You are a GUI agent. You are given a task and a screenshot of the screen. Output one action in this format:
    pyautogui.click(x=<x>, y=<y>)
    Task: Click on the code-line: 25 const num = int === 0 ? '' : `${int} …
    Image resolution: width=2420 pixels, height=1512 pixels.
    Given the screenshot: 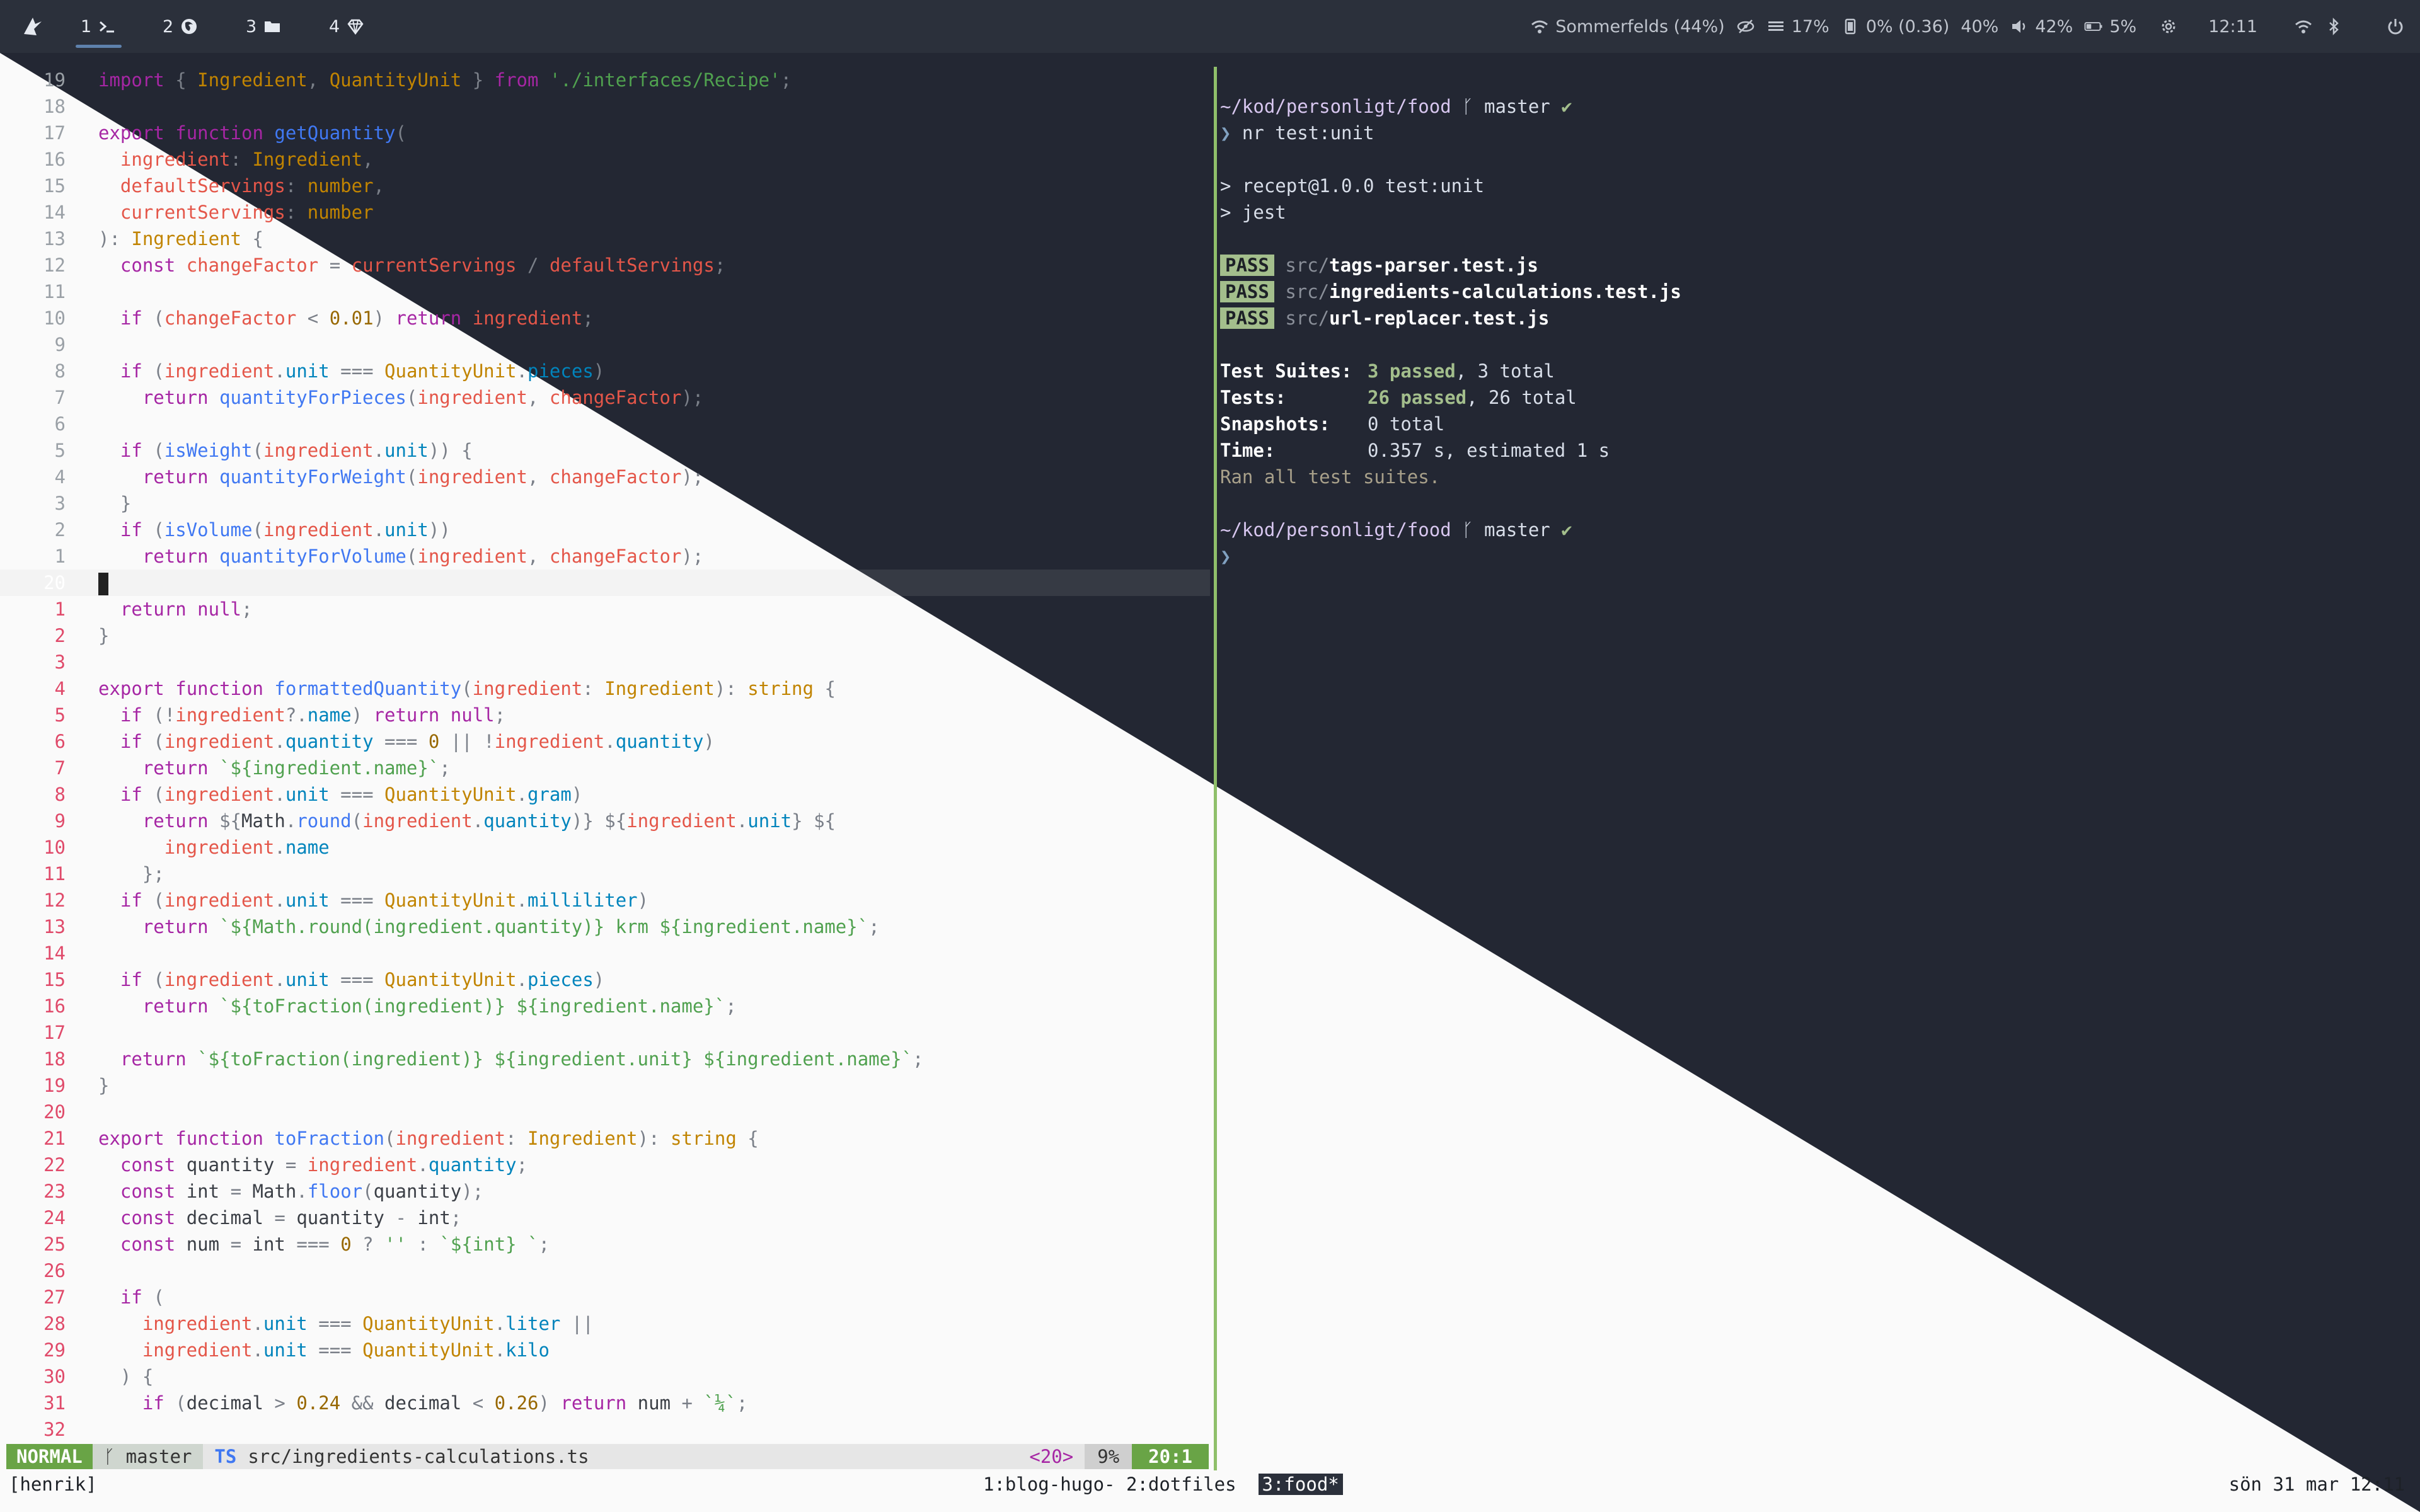 What is the action you would take?
    pyautogui.click(x=605, y=1244)
    